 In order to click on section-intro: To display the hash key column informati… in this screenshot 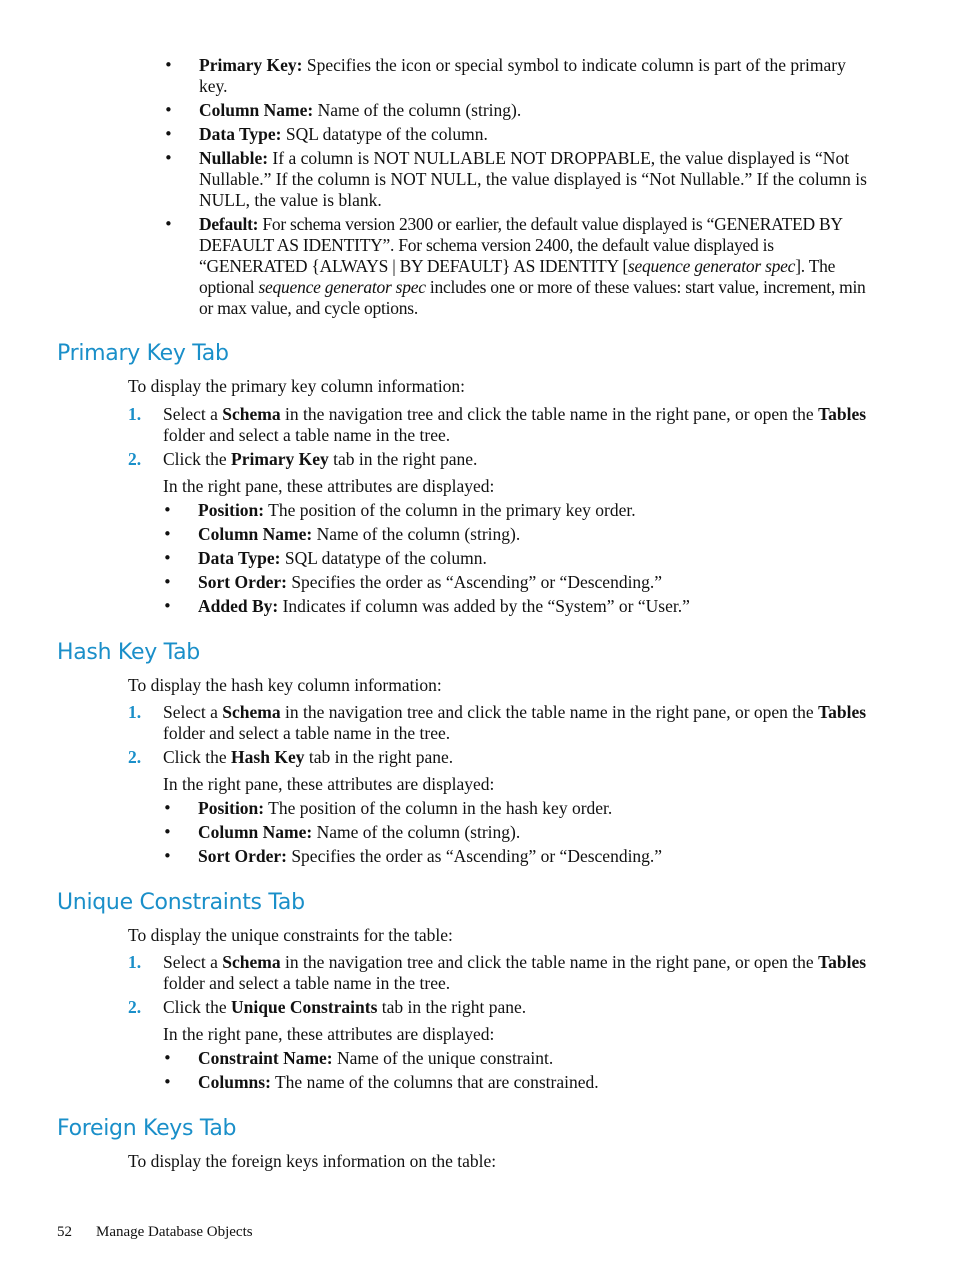, I will do `click(285, 685)`.